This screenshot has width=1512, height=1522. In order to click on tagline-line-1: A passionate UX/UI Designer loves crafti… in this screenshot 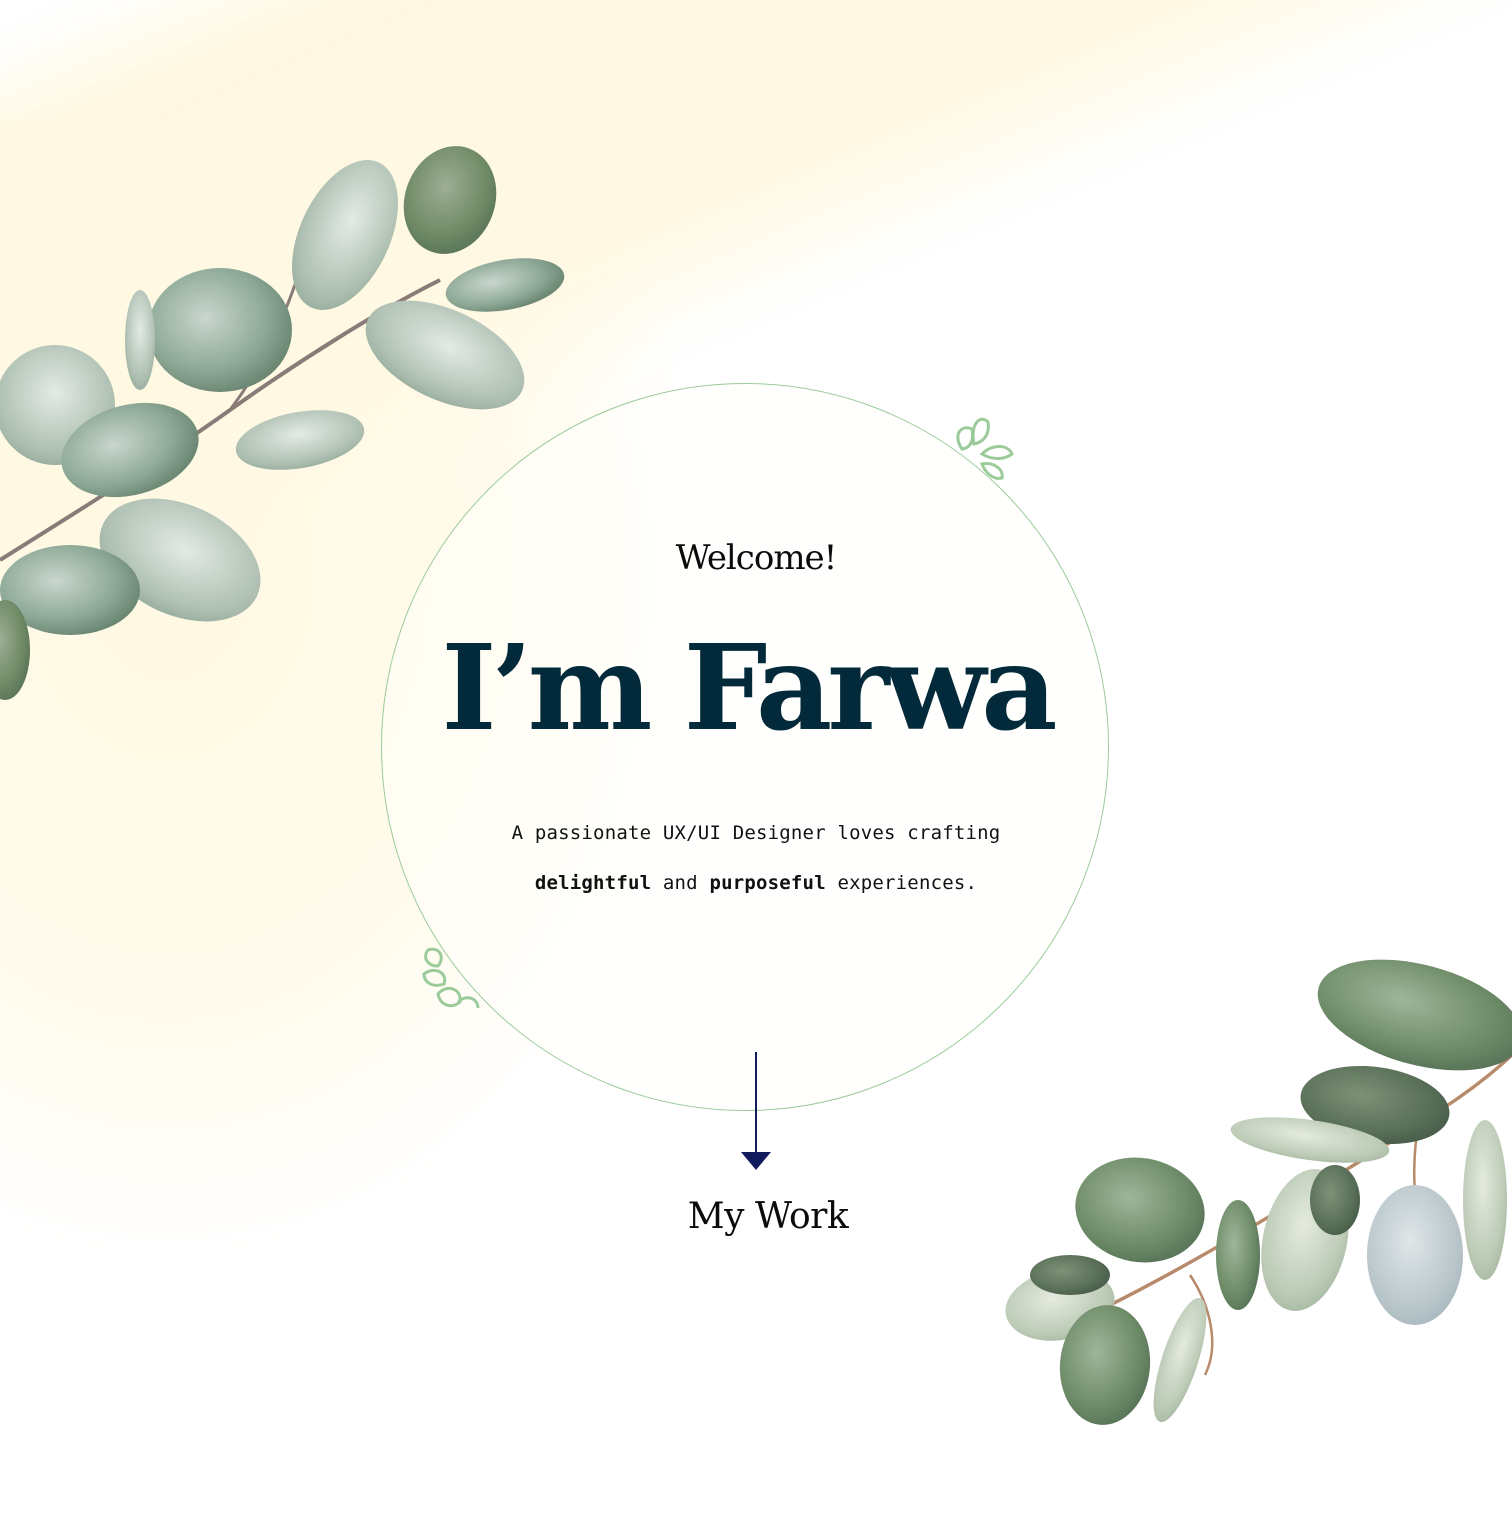, I will do `click(756, 833)`.